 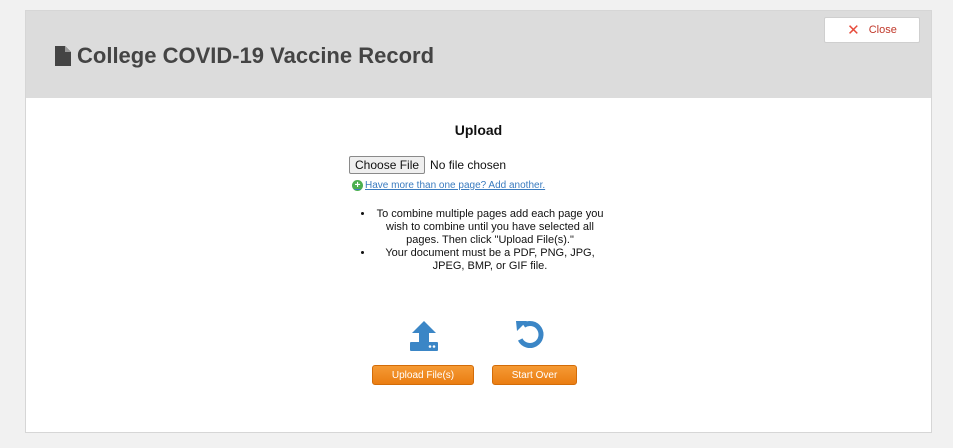 What do you see at coordinates (468, 165) in the screenshot?
I see `file-status-text: No file chosen` at bounding box center [468, 165].